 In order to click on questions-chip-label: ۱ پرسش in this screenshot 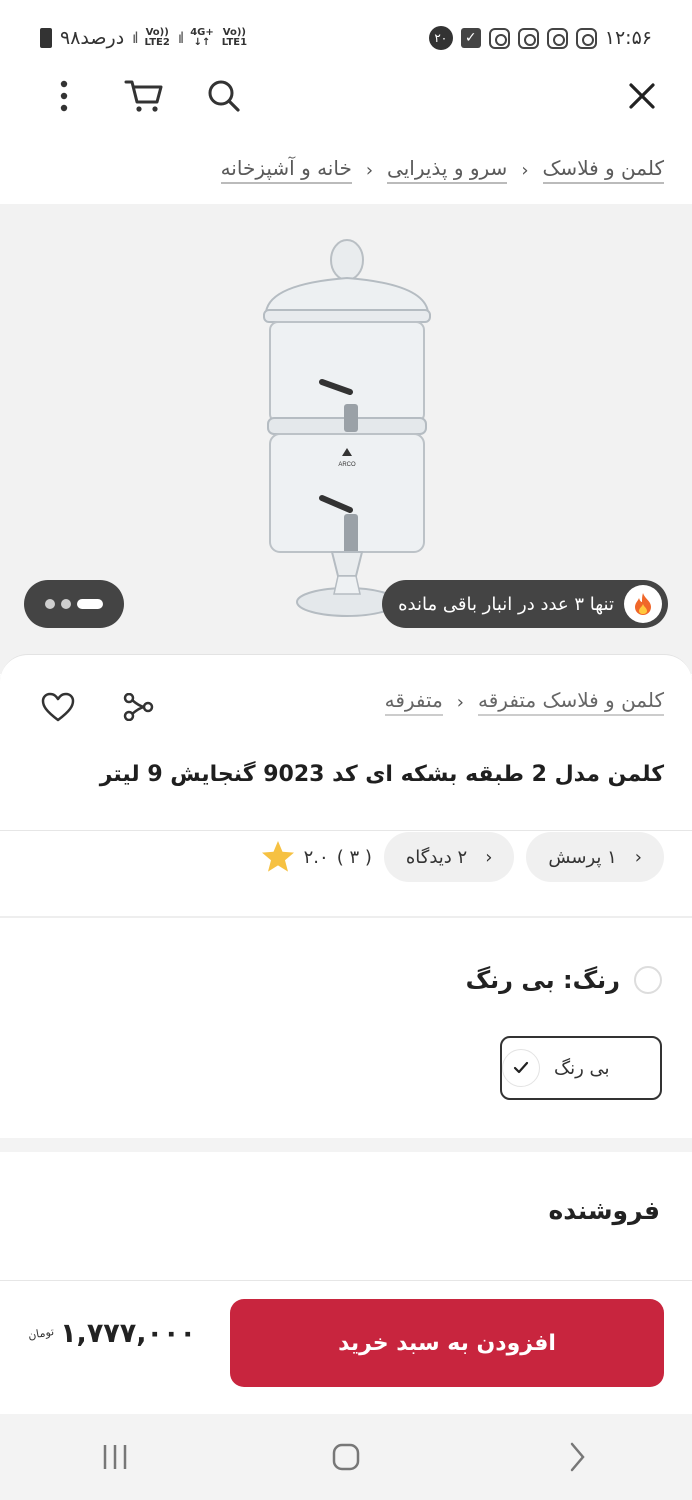, I will do `click(582, 857)`.